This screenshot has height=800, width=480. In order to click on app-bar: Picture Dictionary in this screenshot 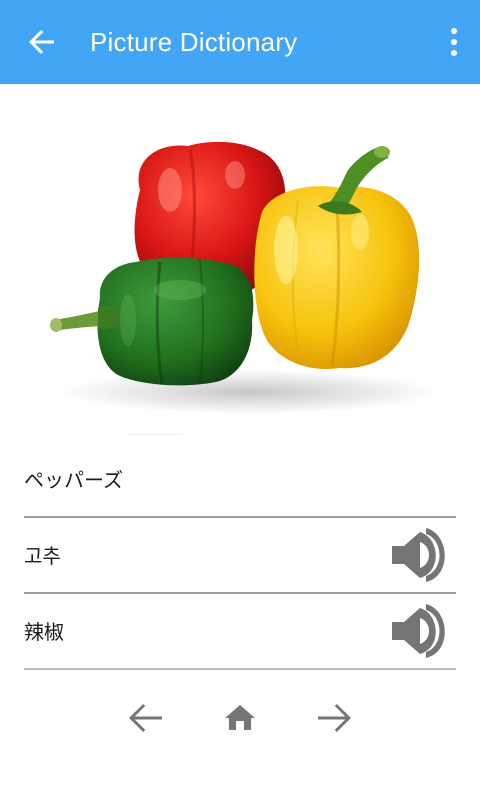, I will do `click(240, 42)`.